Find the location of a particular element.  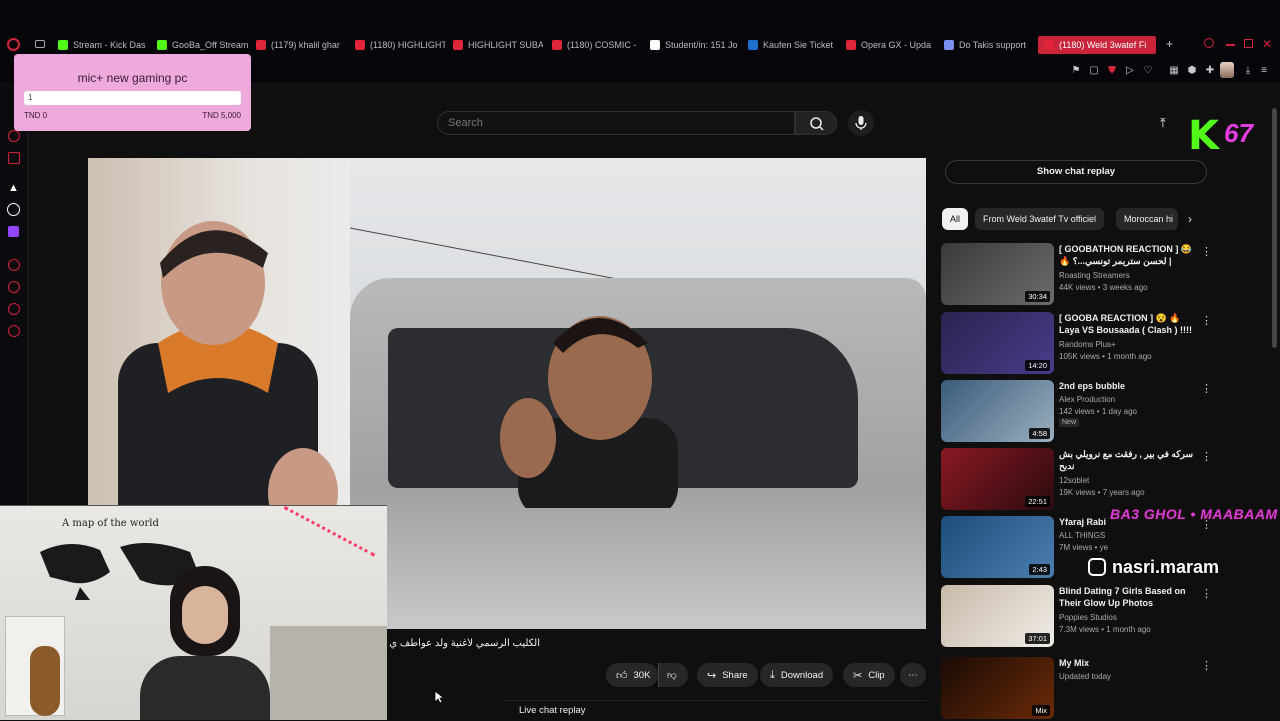

channel-name: Updated today is located at coordinates (1085, 676).